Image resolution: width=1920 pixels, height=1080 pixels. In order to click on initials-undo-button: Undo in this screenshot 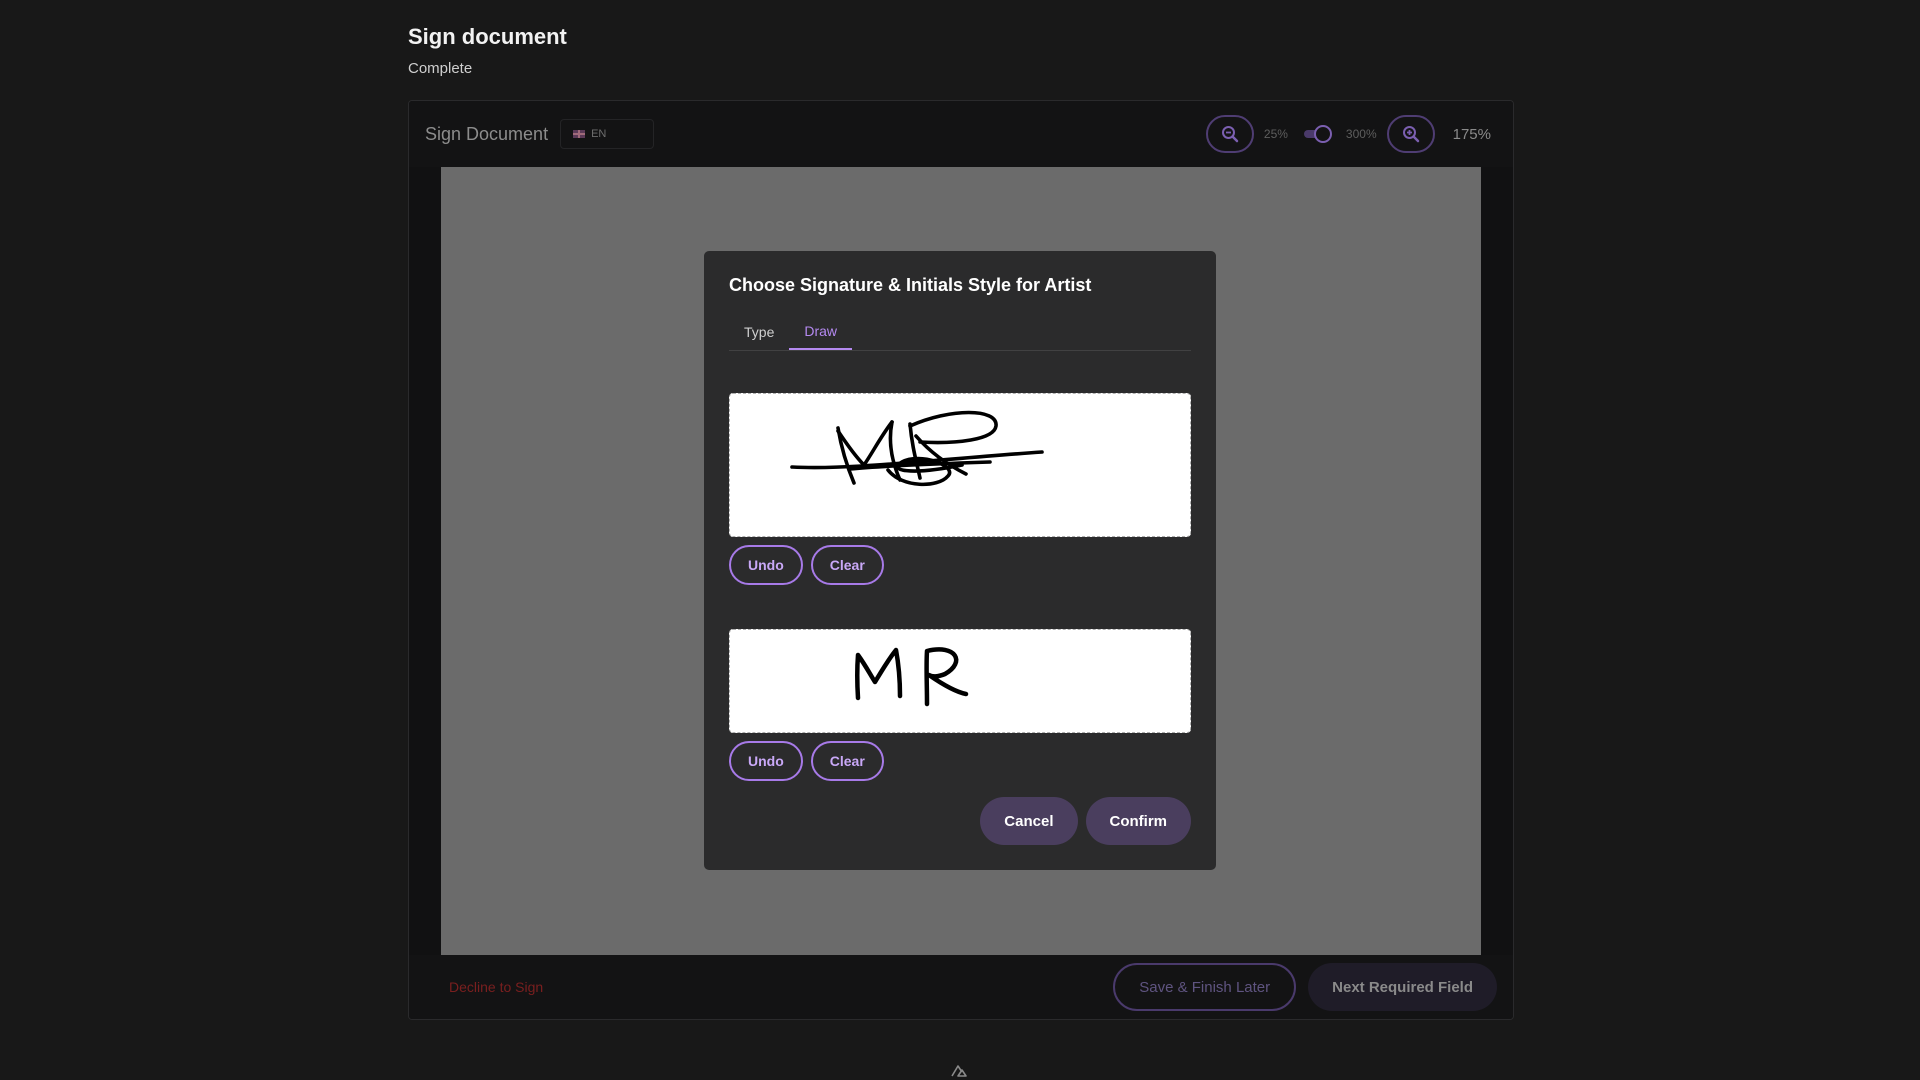, I will do `click(766, 761)`.